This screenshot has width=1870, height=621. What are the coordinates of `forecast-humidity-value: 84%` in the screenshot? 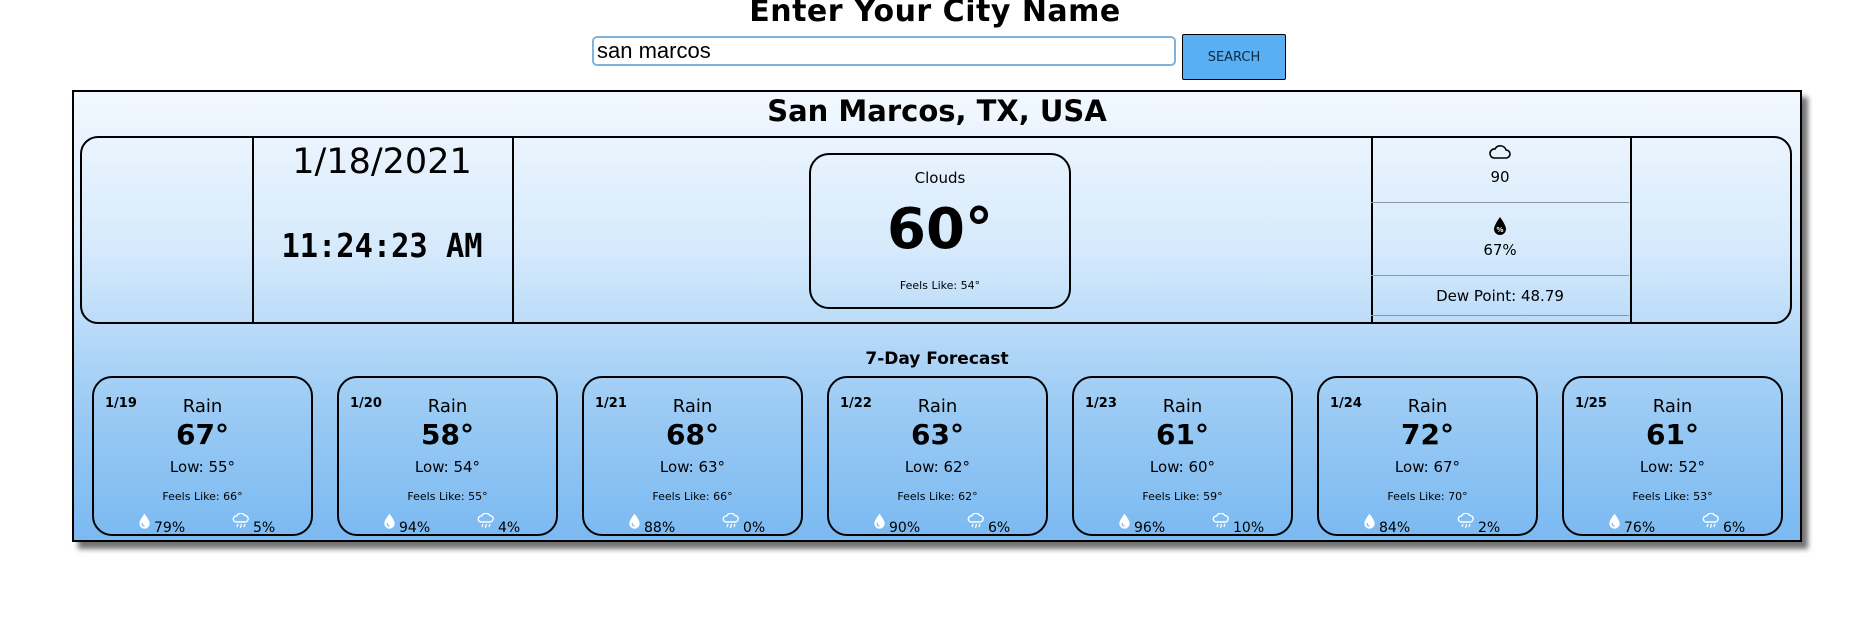 It's located at (1395, 528).